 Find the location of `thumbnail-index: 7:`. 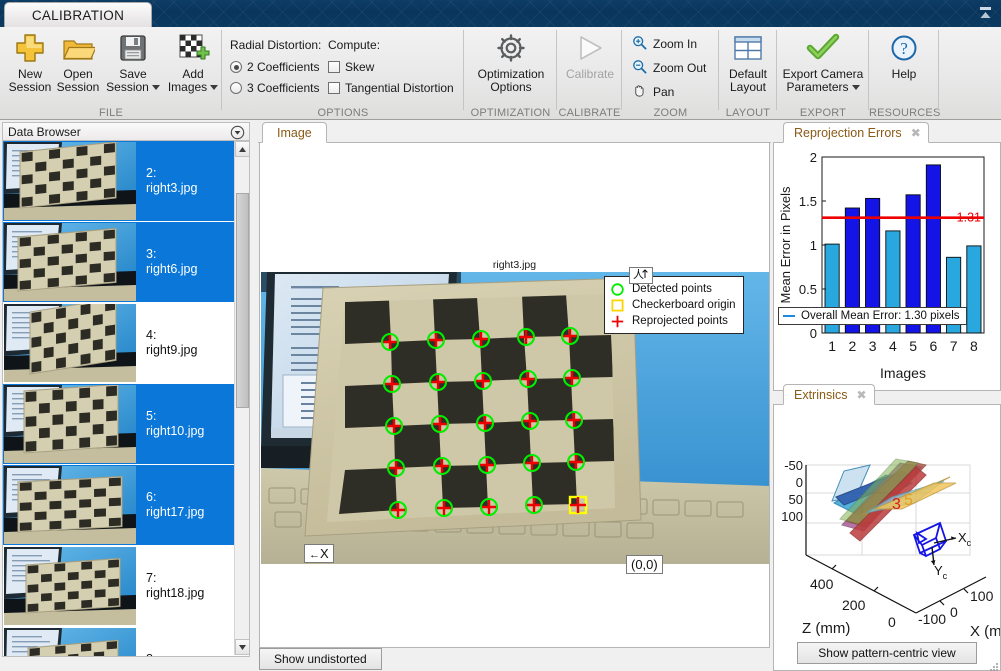

thumbnail-index: 7: is located at coordinates (151, 578).